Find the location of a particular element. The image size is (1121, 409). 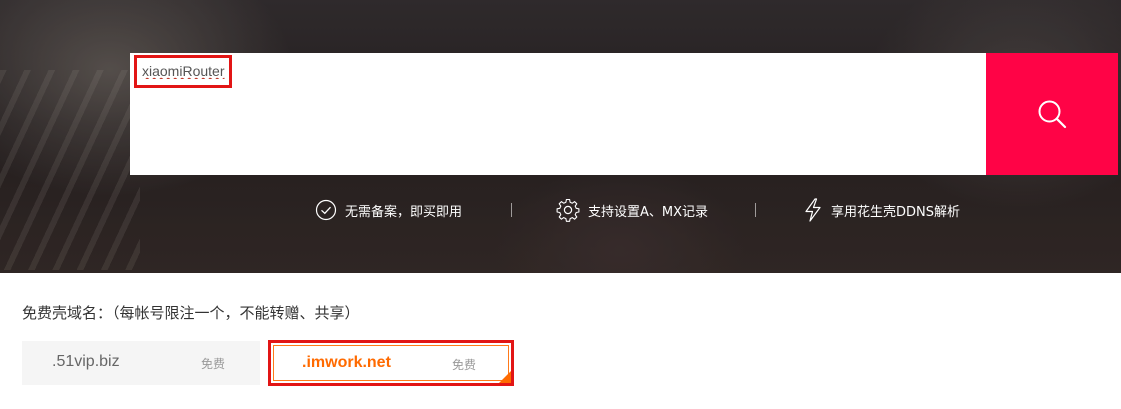

feature-label: 享用花生壳DDNS解析 is located at coordinates (895, 212).